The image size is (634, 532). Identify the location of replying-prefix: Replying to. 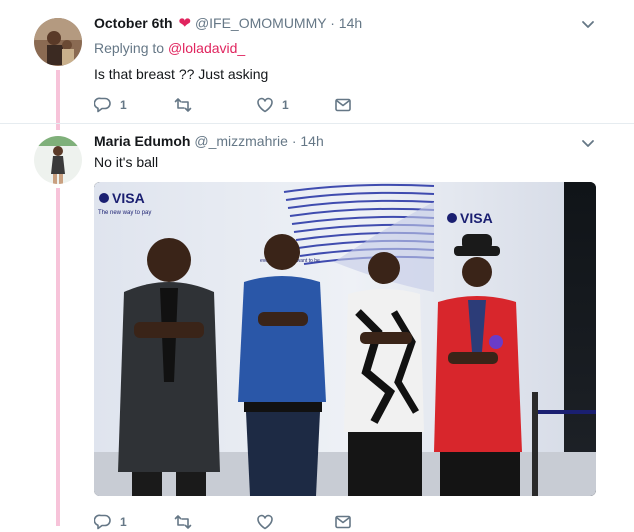
(129, 48).